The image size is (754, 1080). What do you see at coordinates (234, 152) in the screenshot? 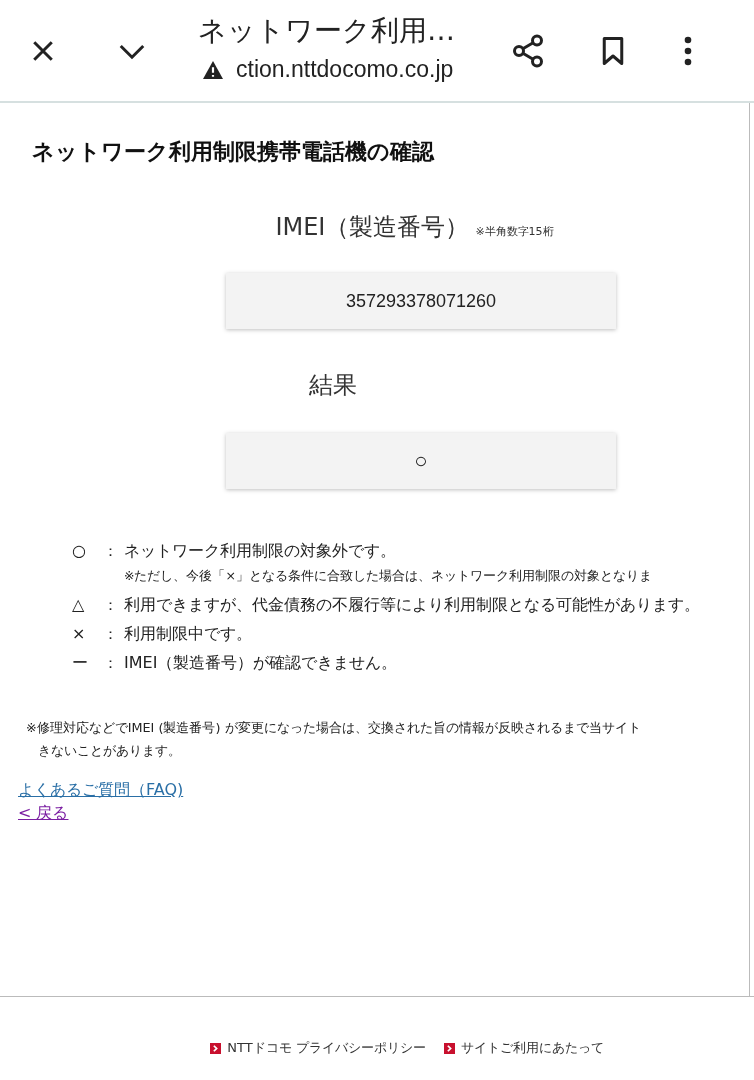
I see `page-heading: ネットワーク利用制限携帯電話機の確認` at bounding box center [234, 152].